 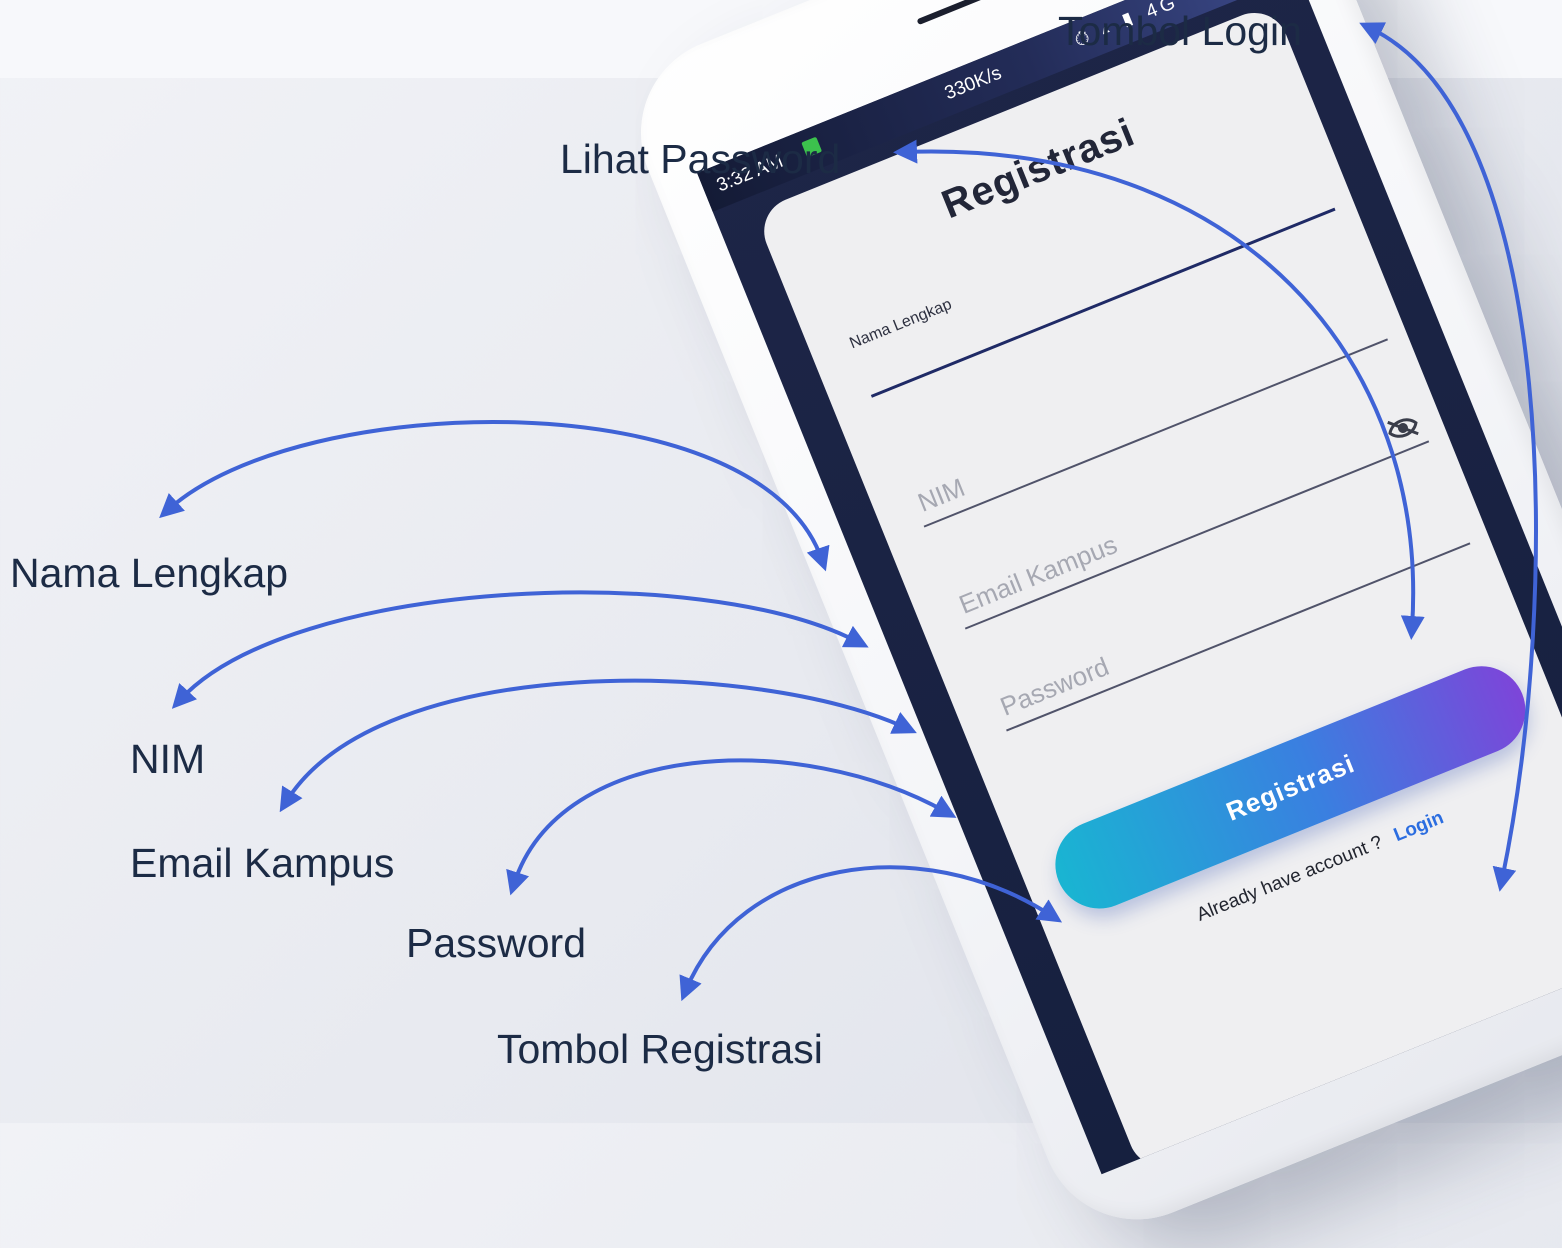 What do you see at coordinates (968, 13) in the screenshot?
I see `phone-speaker` at bounding box center [968, 13].